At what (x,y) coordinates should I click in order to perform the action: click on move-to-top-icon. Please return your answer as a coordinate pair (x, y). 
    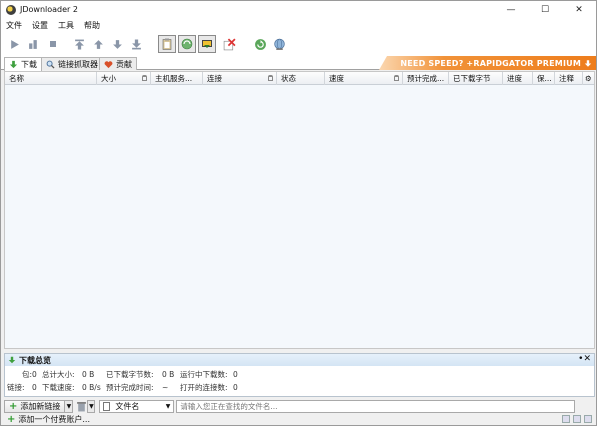
    Looking at the image, I should click on (79, 44).